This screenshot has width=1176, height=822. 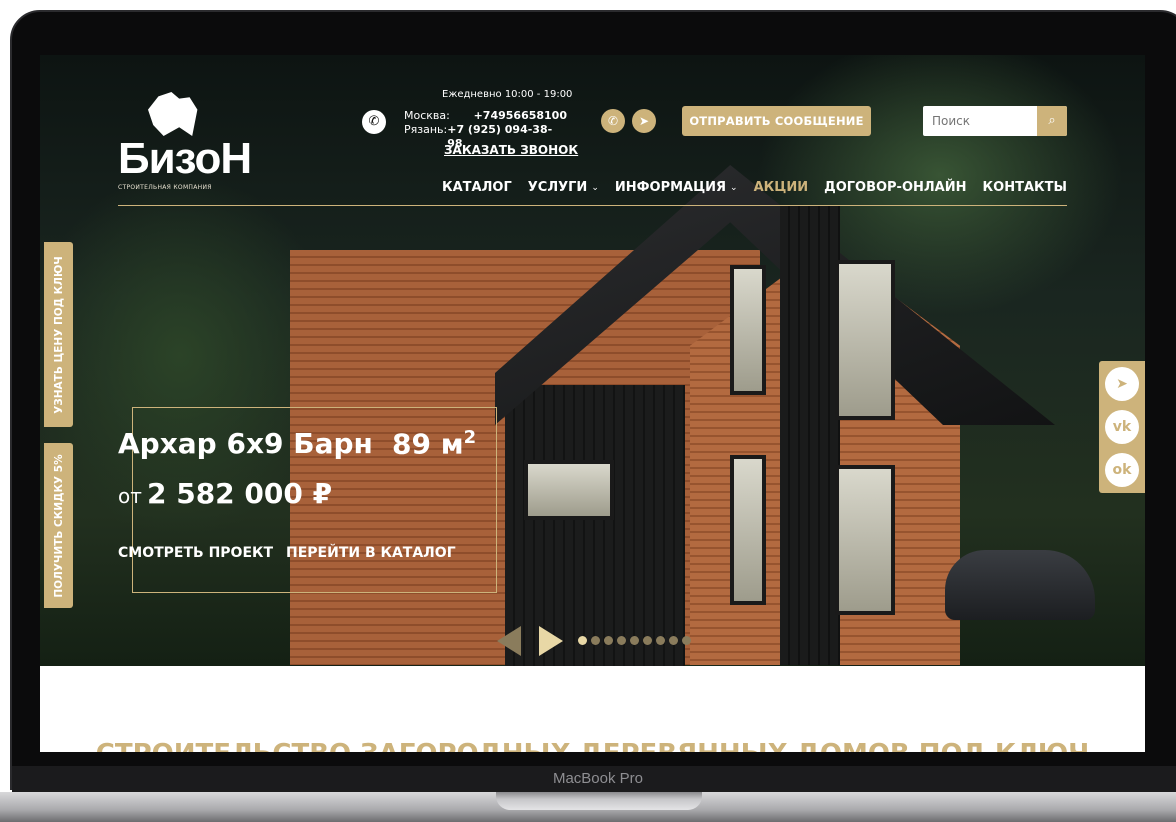 I want to click on nav-item-label: КАТАЛОГ, so click(x=477, y=187).